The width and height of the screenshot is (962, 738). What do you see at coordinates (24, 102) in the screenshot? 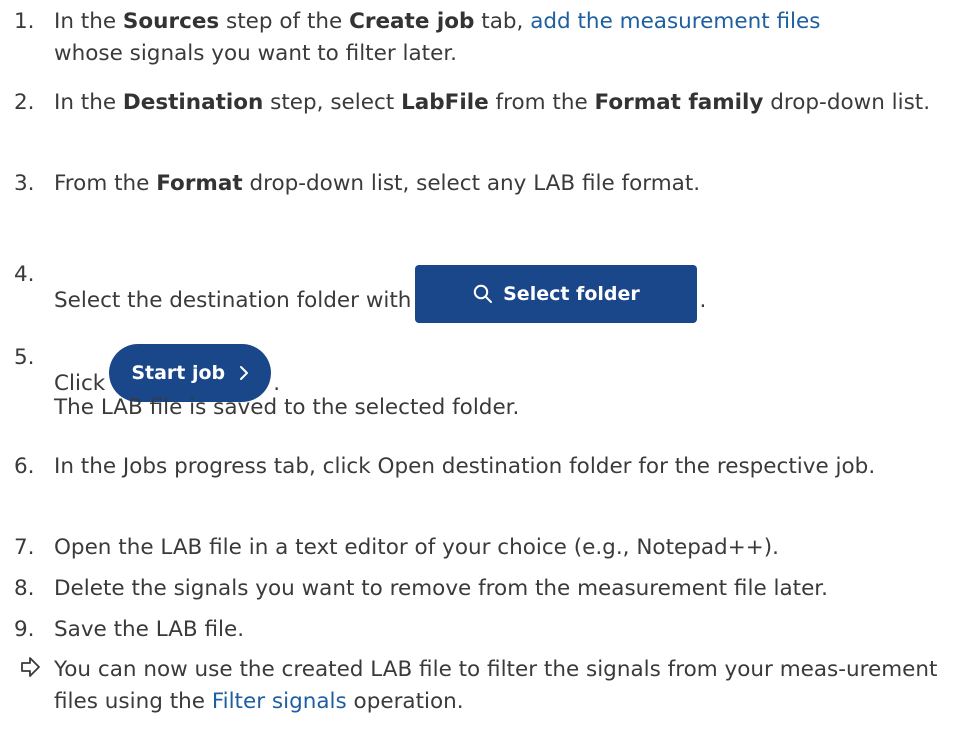
I see `step-number: 2.` at bounding box center [24, 102].